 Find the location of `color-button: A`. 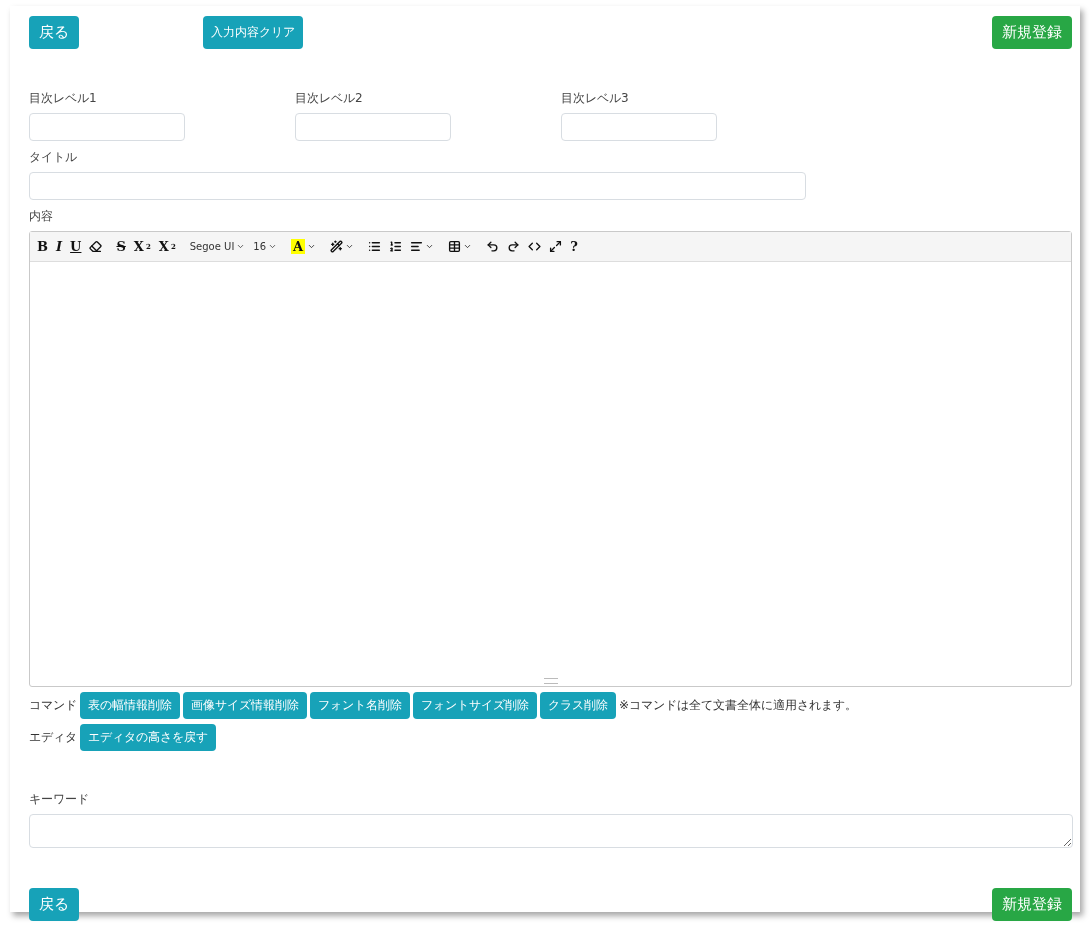

color-button: A is located at coordinates (304, 246).